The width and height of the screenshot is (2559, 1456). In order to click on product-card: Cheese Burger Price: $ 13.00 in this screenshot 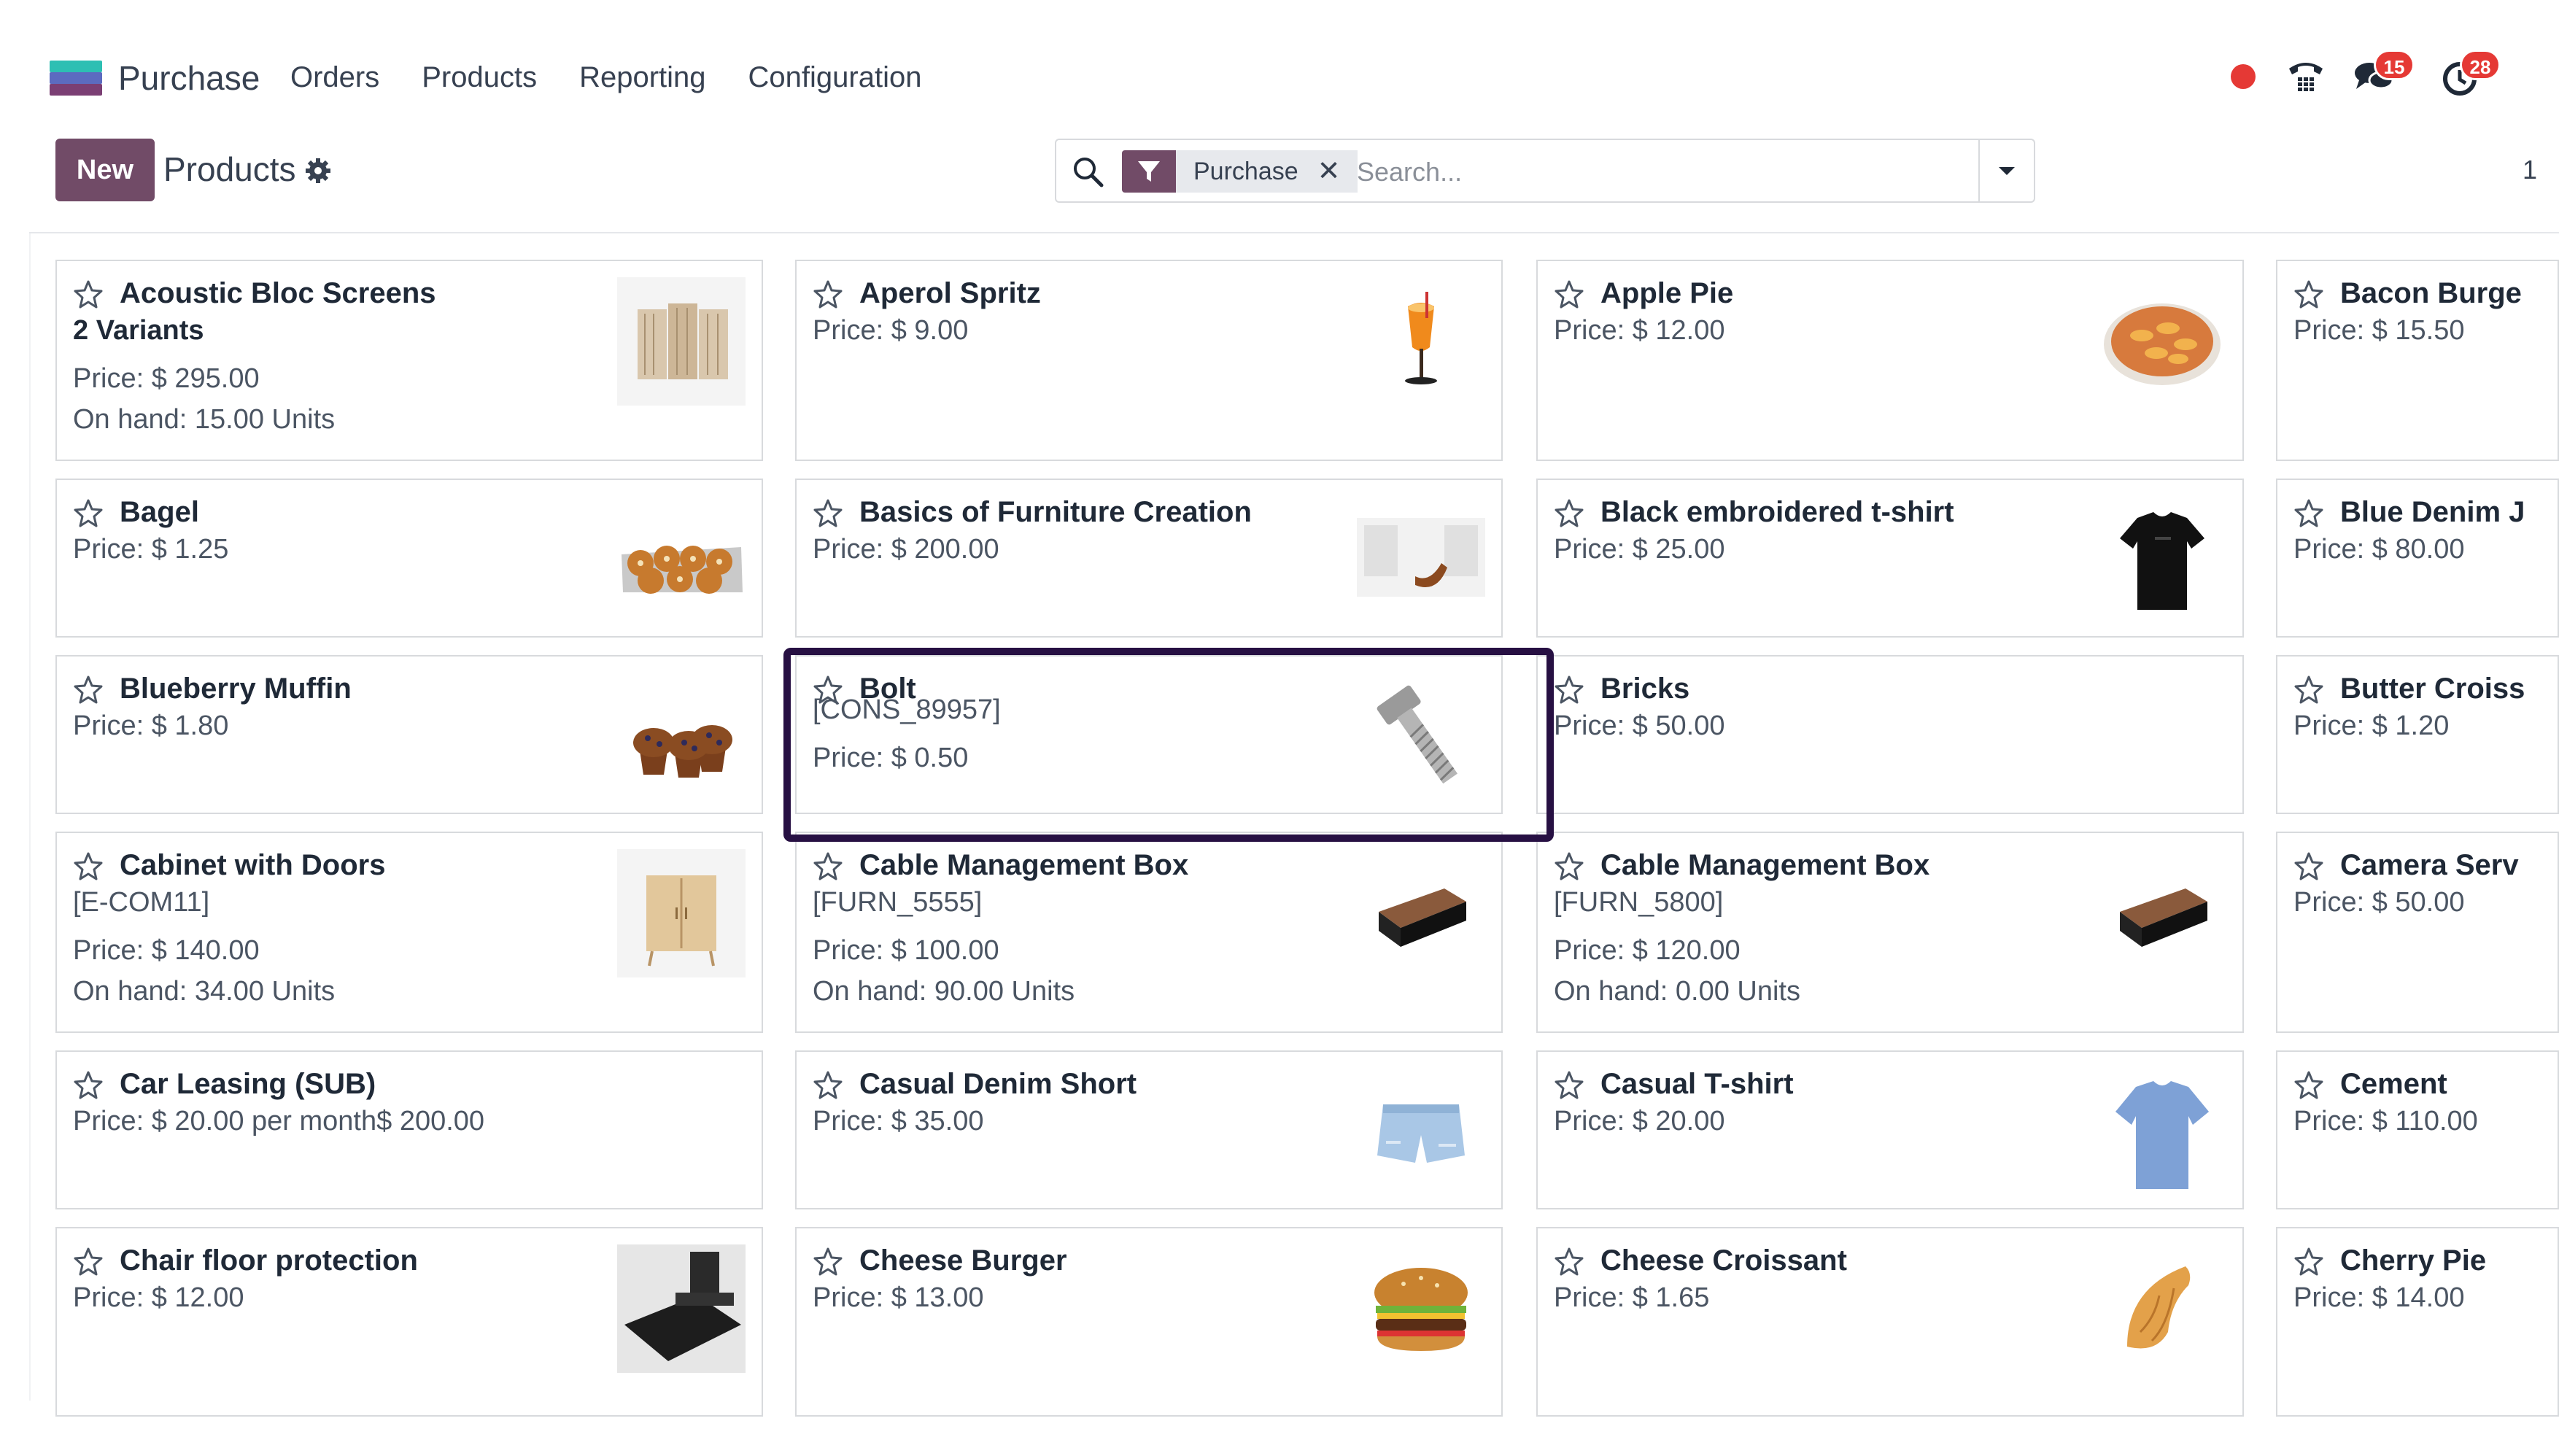, I will do `click(1149, 1322)`.